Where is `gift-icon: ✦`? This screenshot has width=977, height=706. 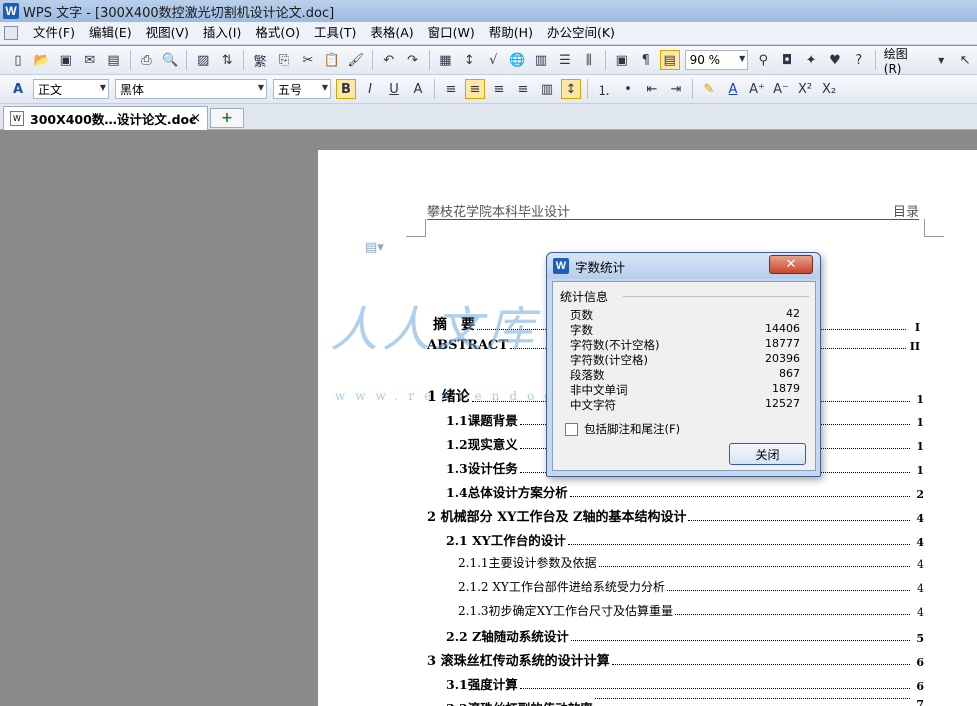 gift-icon: ✦ is located at coordinates (811, 60).